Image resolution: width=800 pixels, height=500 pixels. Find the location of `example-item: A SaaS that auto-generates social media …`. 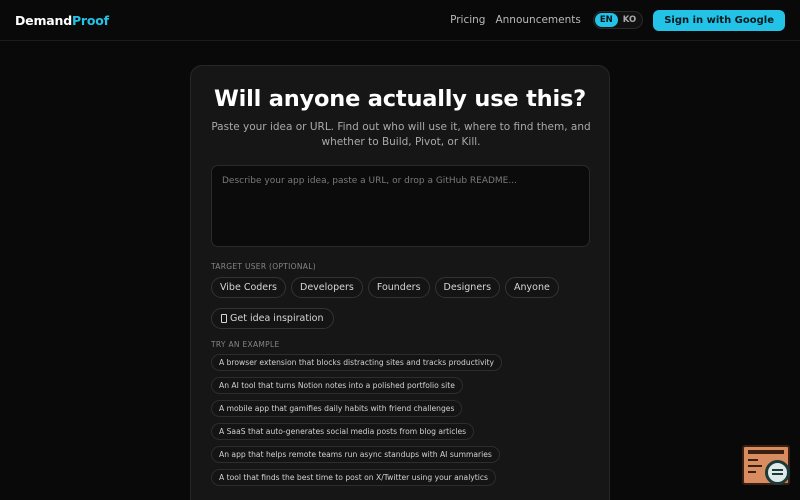

example-item: A SaaS that auto-generates social media … is located at coordinates (343, 431).